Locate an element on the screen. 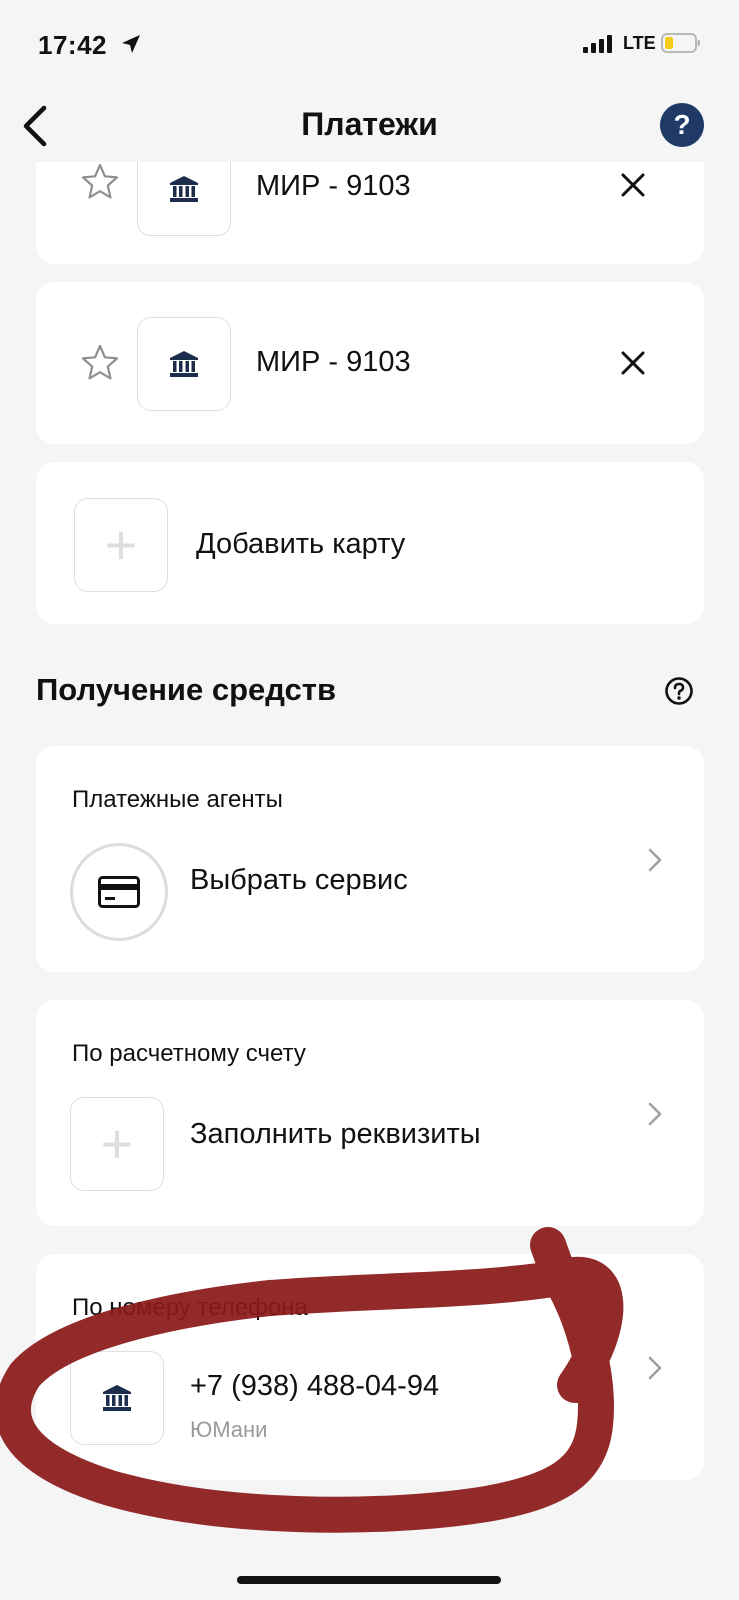 The width and height of the screenshot is (739, 1600). phone-bank-tile is located at coordinates (117, 1398).